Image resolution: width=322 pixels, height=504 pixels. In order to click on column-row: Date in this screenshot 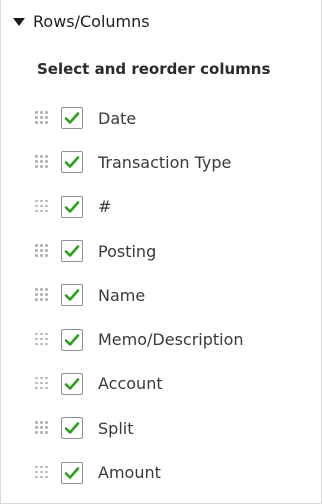, I will do `click(170, 118)`.